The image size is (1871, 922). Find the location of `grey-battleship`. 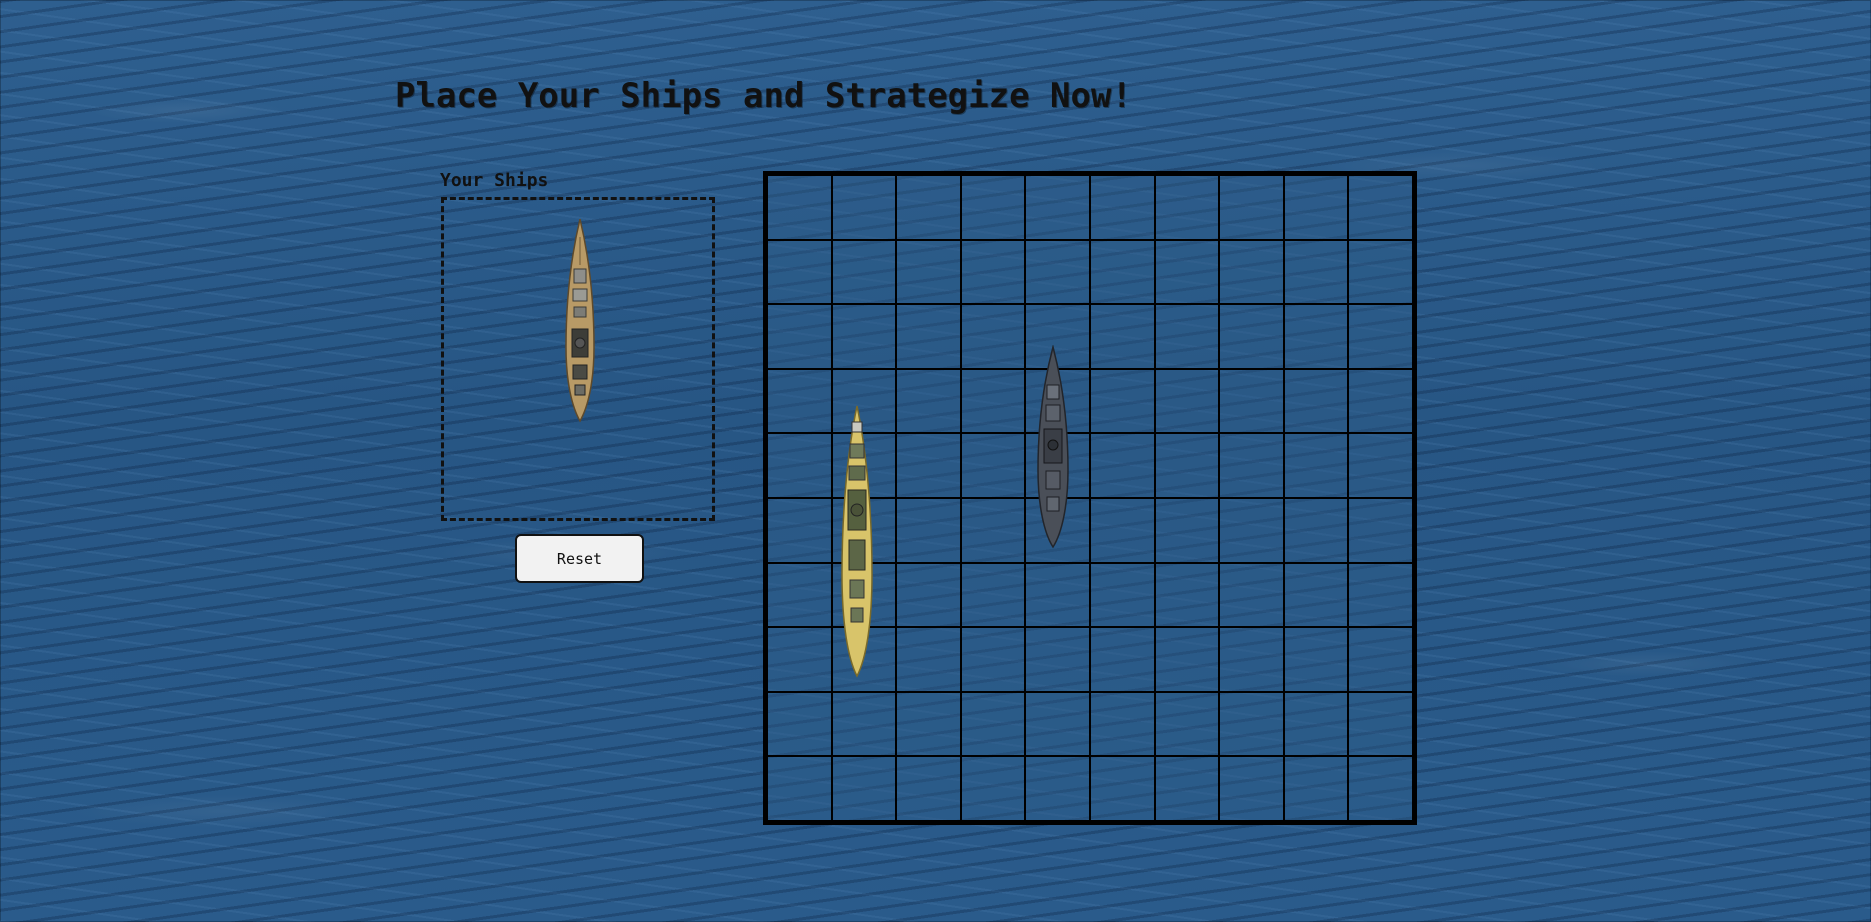

grey-battleship is located at coordinates (1053, 447).